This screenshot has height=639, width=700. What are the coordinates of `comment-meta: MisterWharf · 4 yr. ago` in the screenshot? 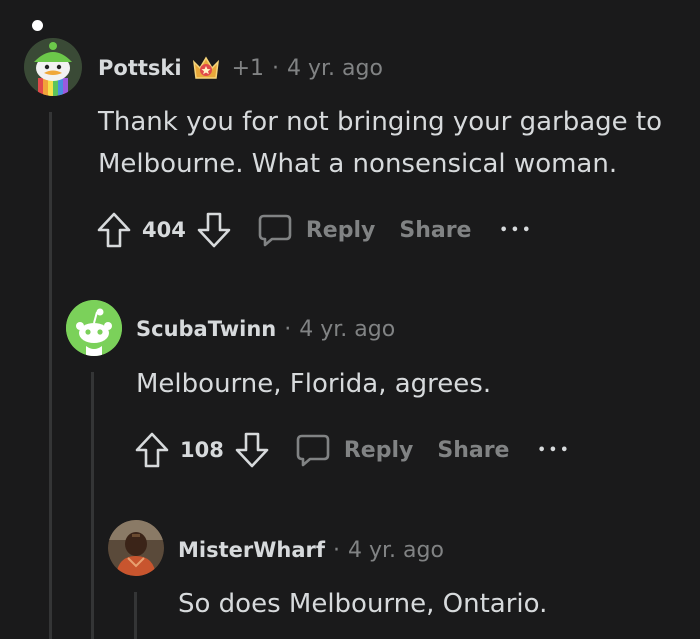 It's located at (311, 550).